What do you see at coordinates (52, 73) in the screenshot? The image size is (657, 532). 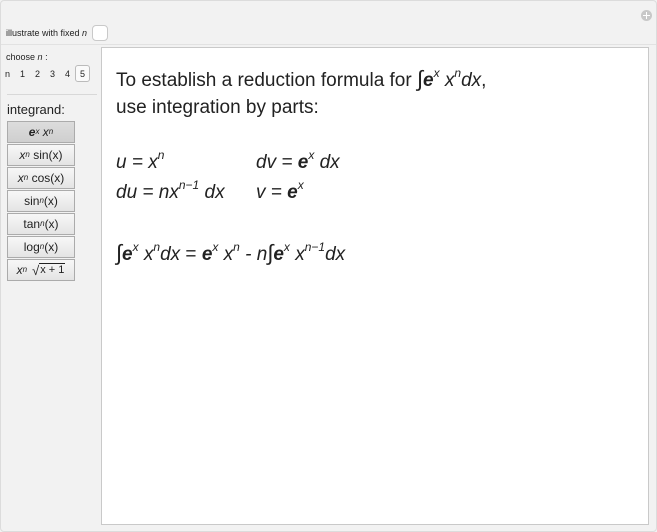 I see `n-option-3: 3` at bounding box center [52, 73].